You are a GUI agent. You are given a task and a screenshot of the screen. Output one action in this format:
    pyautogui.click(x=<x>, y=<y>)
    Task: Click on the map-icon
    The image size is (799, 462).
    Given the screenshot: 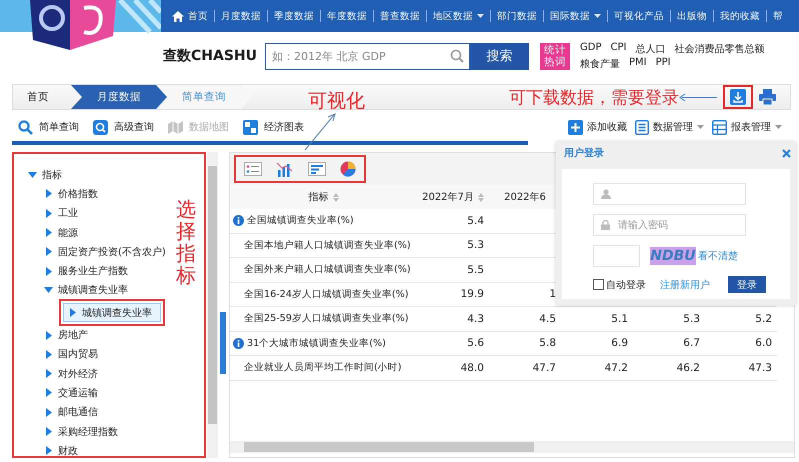 What is the action you would take?
    pyautogui.click(x=175, y=127)
    